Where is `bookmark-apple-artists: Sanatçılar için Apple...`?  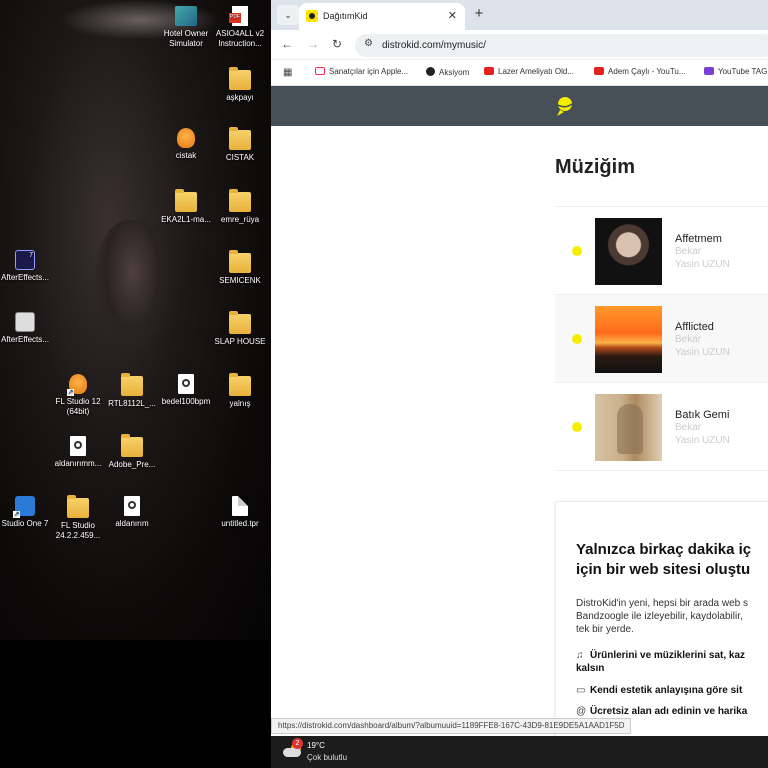 bookmark-apple-artists: Sanatçılar için Apple... is located at coordinates (361, 71).